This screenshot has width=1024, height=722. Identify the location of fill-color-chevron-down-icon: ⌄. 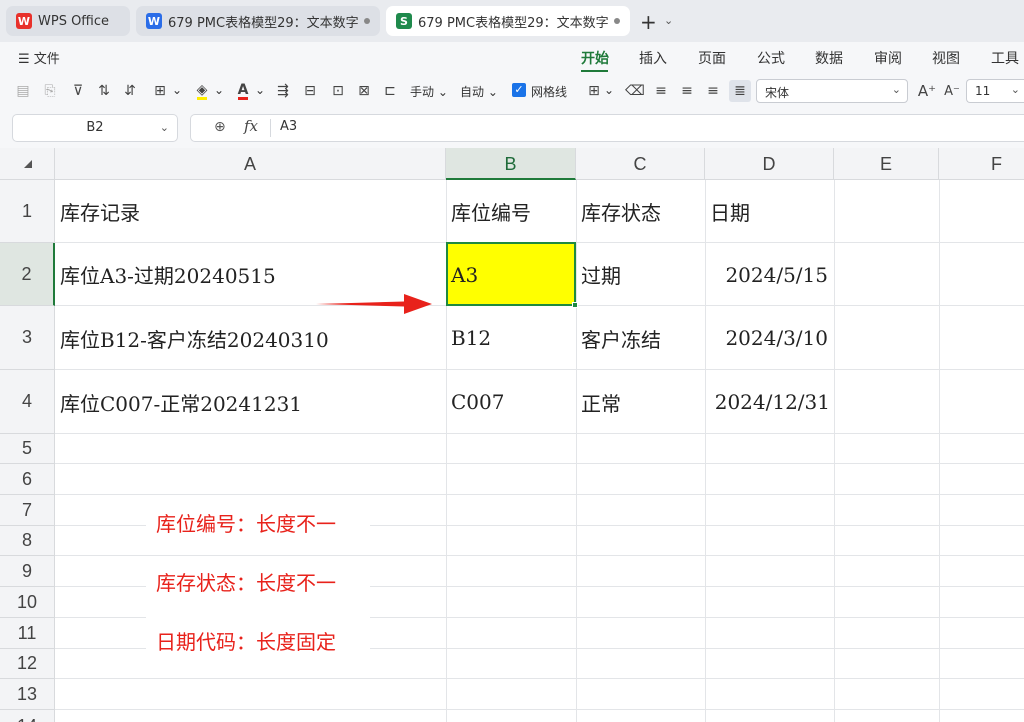
(219, 90).